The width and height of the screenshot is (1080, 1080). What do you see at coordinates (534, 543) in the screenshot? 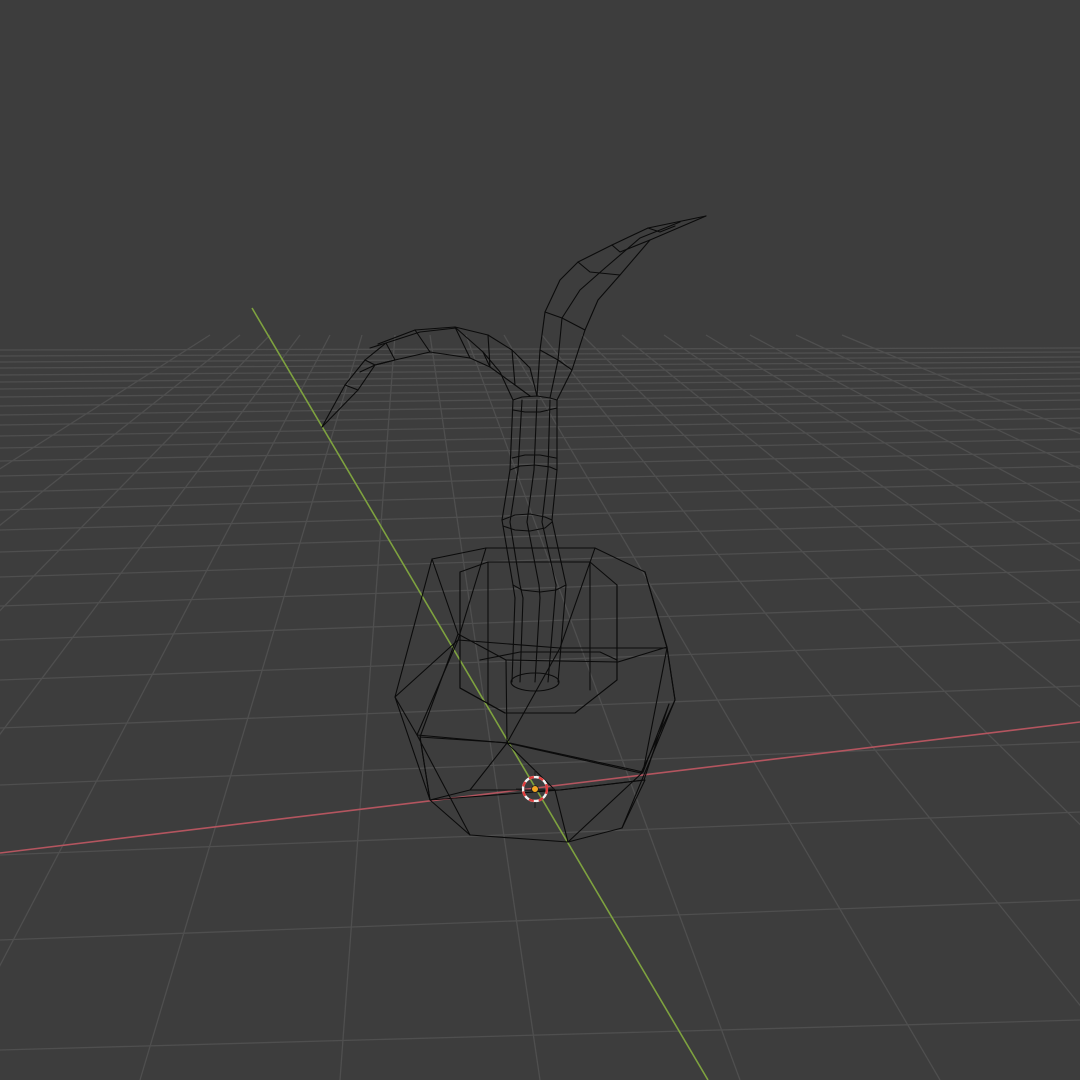
I see `stem-mesh` at bounding box center [534, 543].